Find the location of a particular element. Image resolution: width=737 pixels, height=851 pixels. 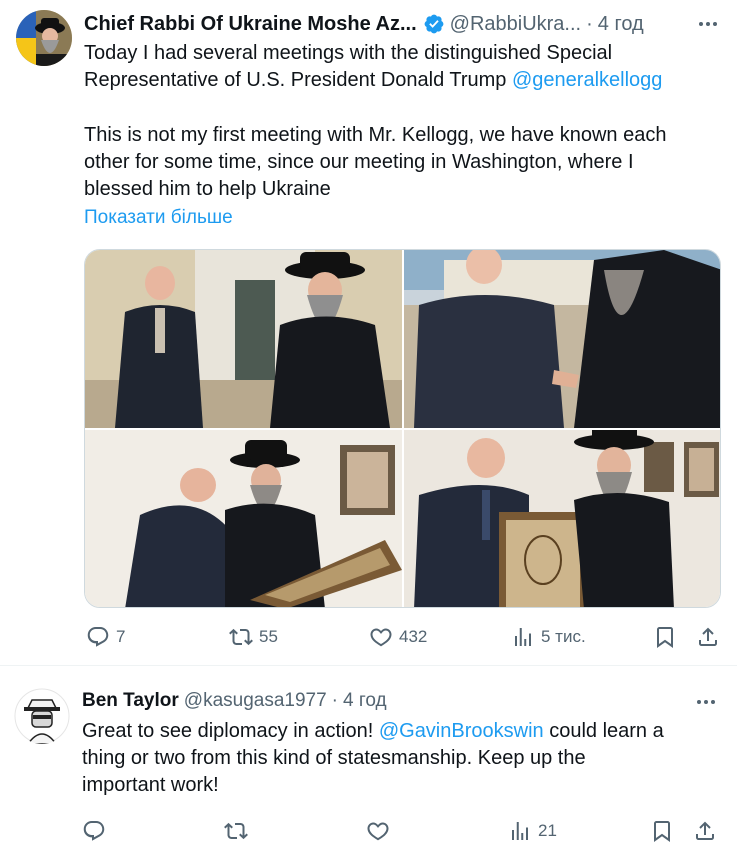

reply-text-line: important work! is located at coordinates (150, 785).